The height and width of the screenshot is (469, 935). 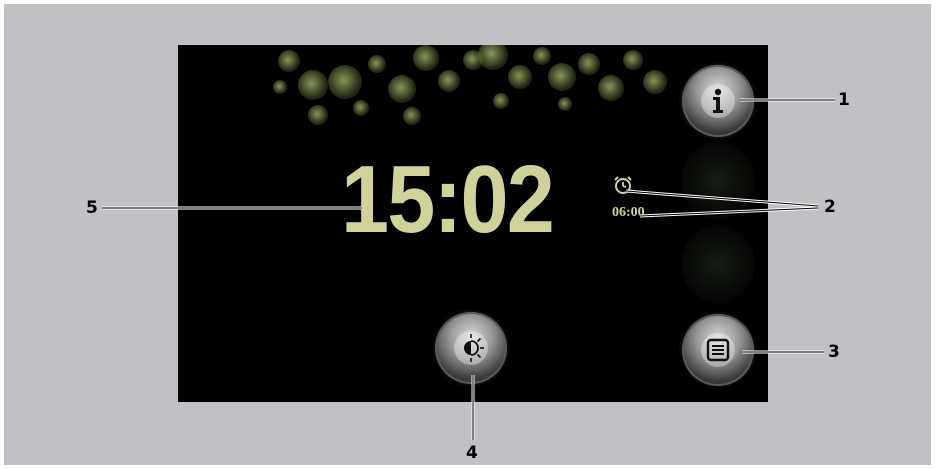 What do you see at coordinates (92, 208) in the screenshot?
I see `callout-5: 5` at bounding box center [92, 208].